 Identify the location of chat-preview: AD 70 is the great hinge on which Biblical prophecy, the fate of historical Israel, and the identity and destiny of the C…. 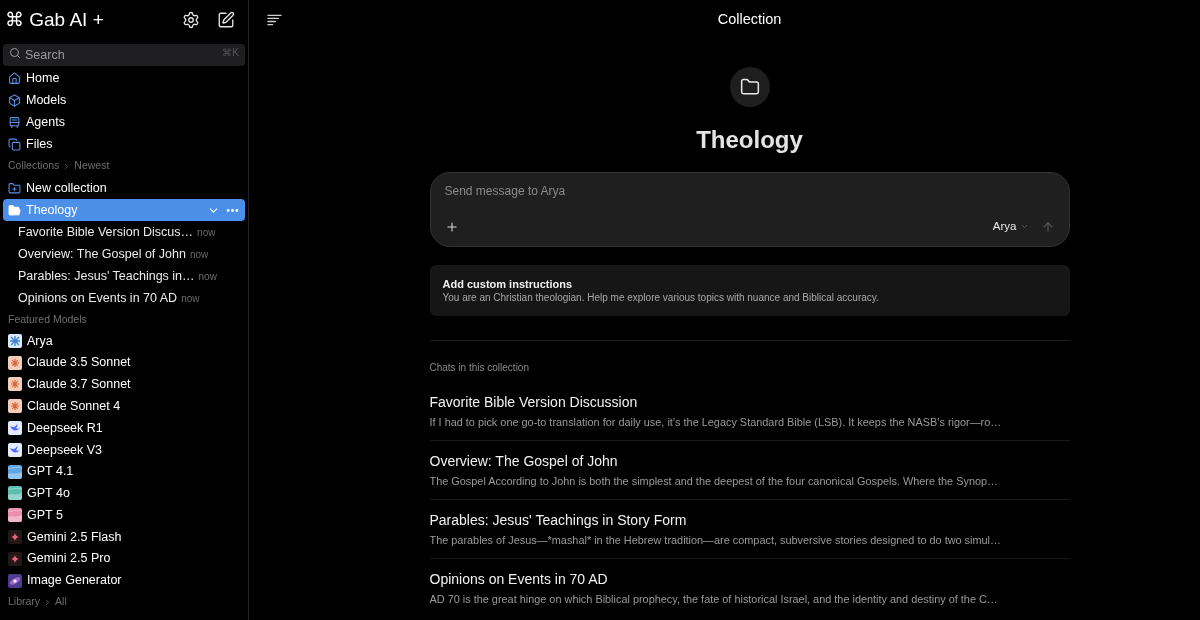
(713, 599).